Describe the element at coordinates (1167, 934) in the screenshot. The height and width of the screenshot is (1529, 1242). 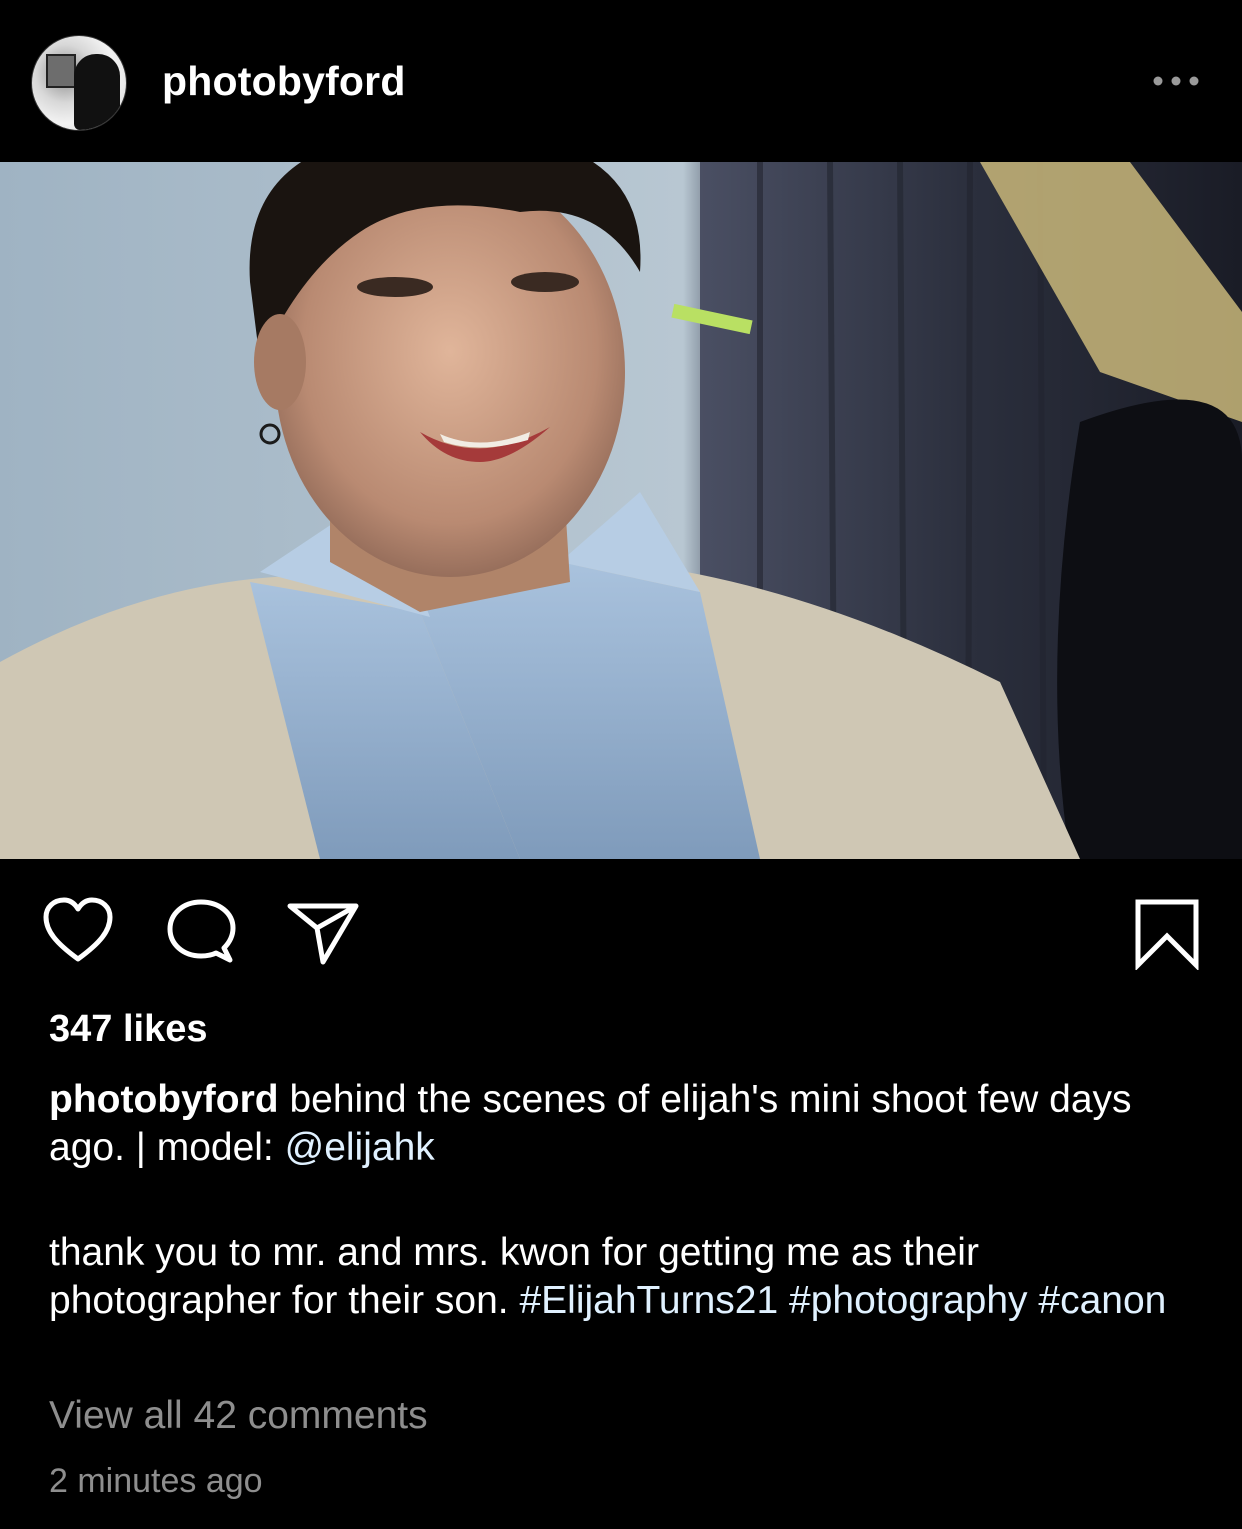
I see `bookmark-icon` at that location.